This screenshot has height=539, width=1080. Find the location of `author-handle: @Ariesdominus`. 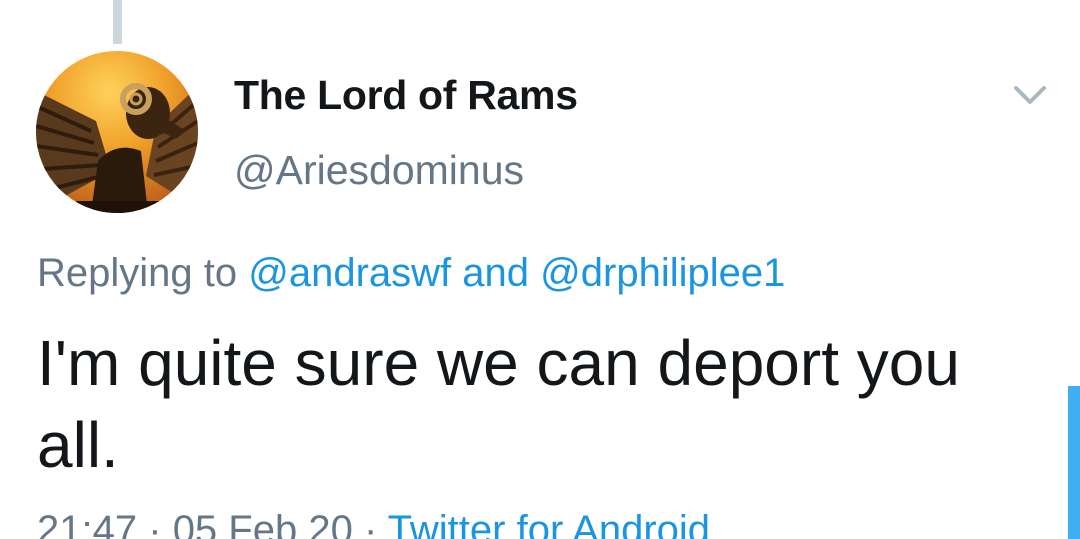

author-handle: @Ariesdominus is located at coordinates (379, 170).